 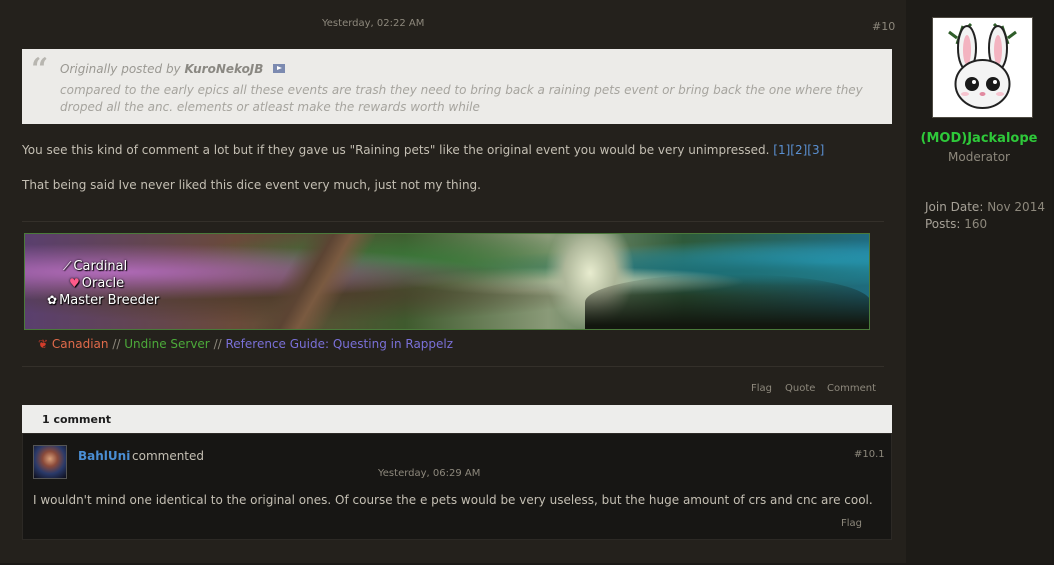 What do you see at coordinates (453, 221) in the screenshot?
I see `signature-divider` at bounding box center [453, 221].